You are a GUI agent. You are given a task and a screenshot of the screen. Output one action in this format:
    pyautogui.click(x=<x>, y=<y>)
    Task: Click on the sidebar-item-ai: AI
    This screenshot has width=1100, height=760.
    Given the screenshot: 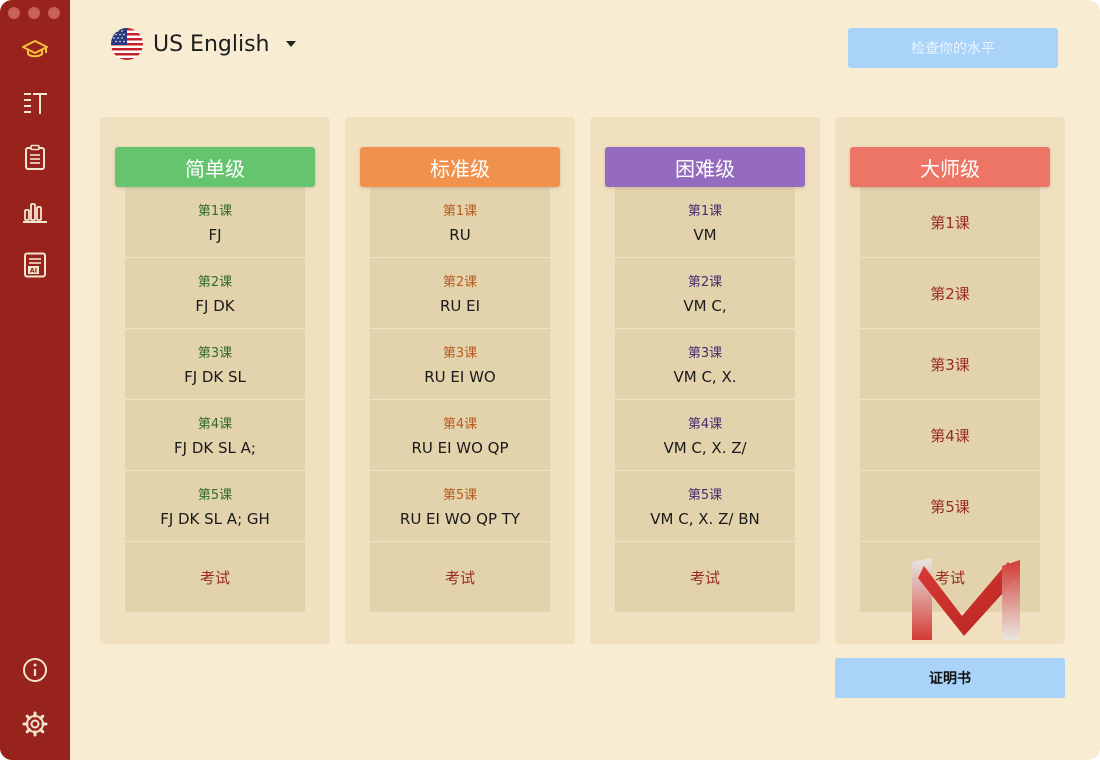 What is the action you would take?
    pyautogui.click(x=35, y=265)
    